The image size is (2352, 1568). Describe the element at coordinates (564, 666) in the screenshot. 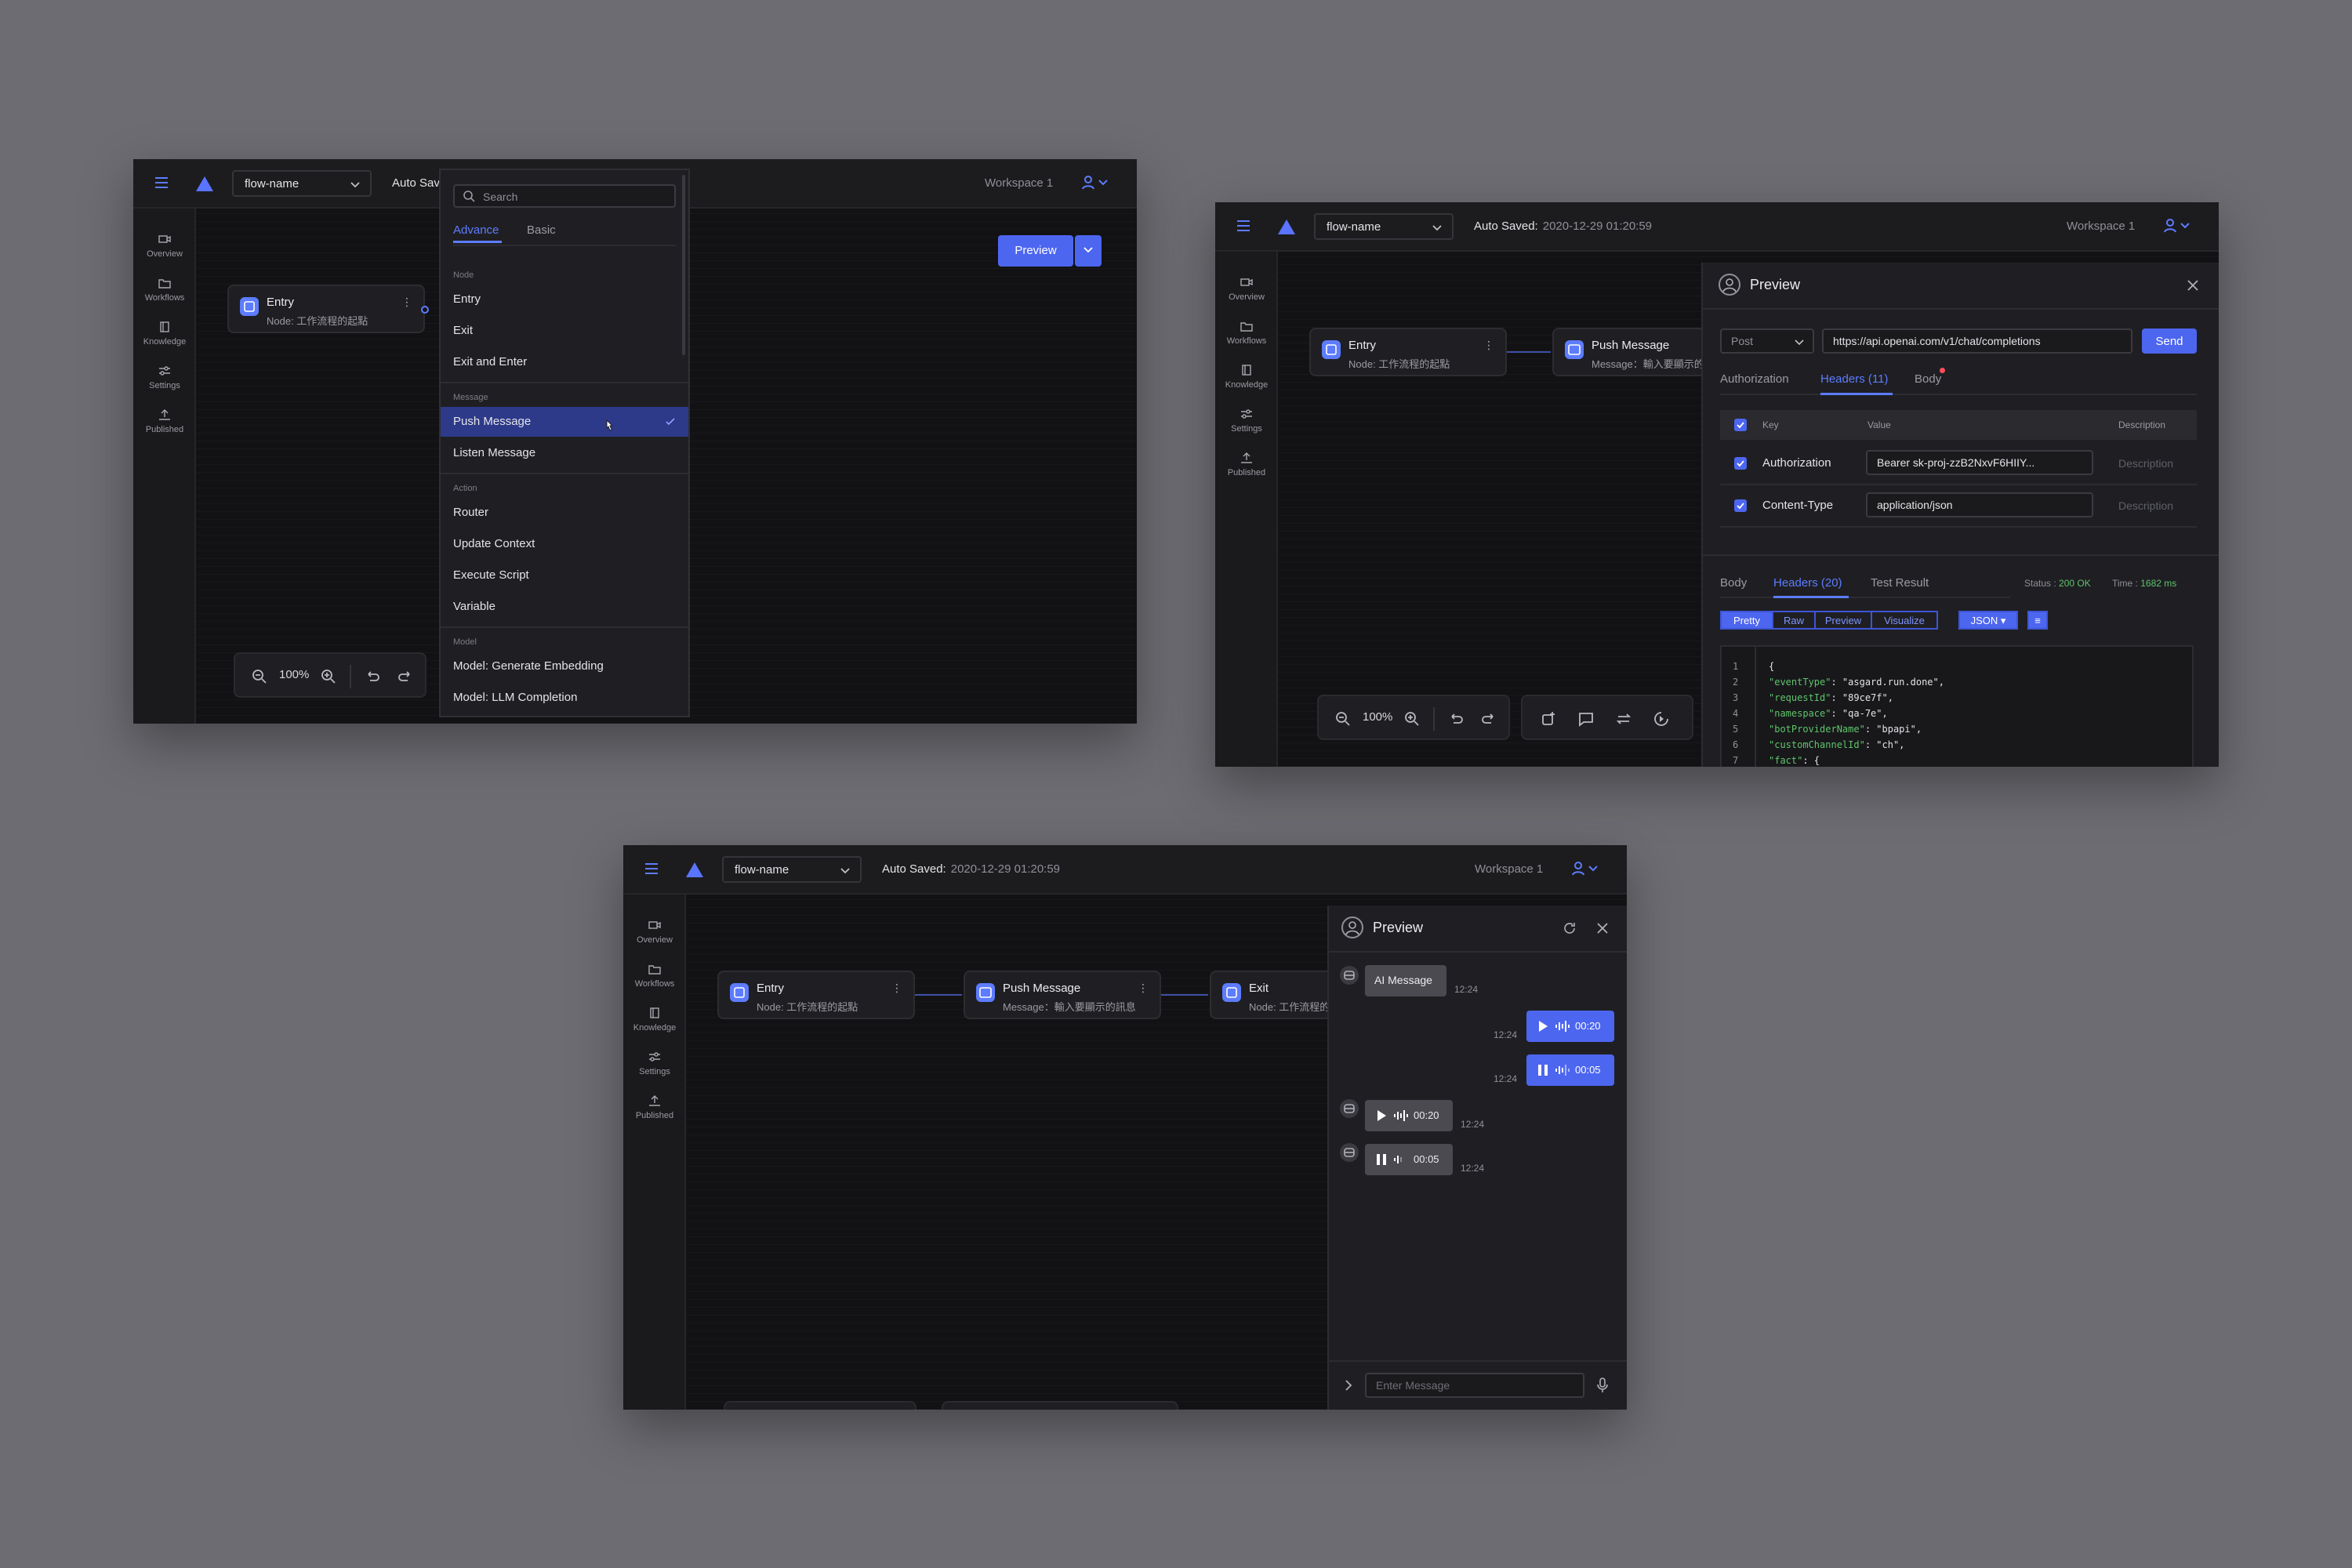

I see `dd-item-generate-embedding: Model: Generate Embedding` at that location.